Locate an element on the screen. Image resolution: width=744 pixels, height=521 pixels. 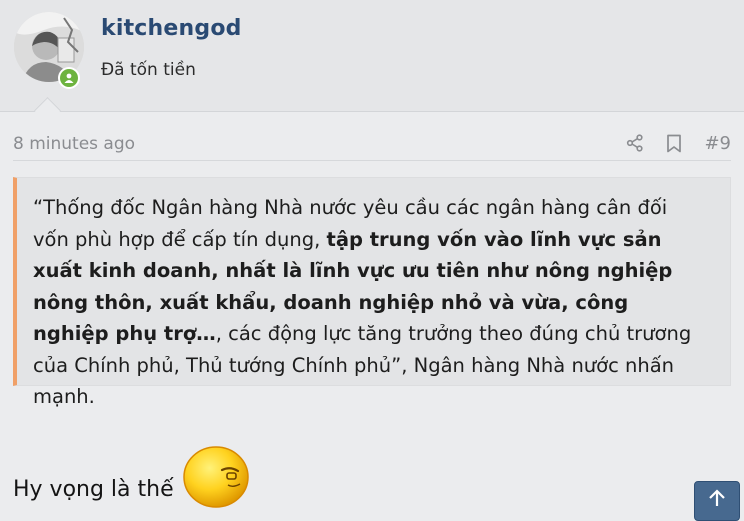
post-number-link: #9 is located at coordinates (717, 143).